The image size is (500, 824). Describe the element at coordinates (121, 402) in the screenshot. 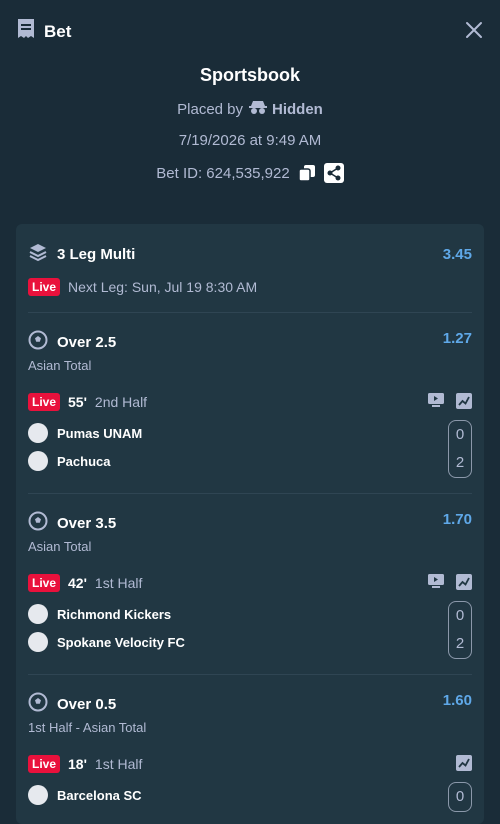

I see `match-half: 2nd Half` at that location.